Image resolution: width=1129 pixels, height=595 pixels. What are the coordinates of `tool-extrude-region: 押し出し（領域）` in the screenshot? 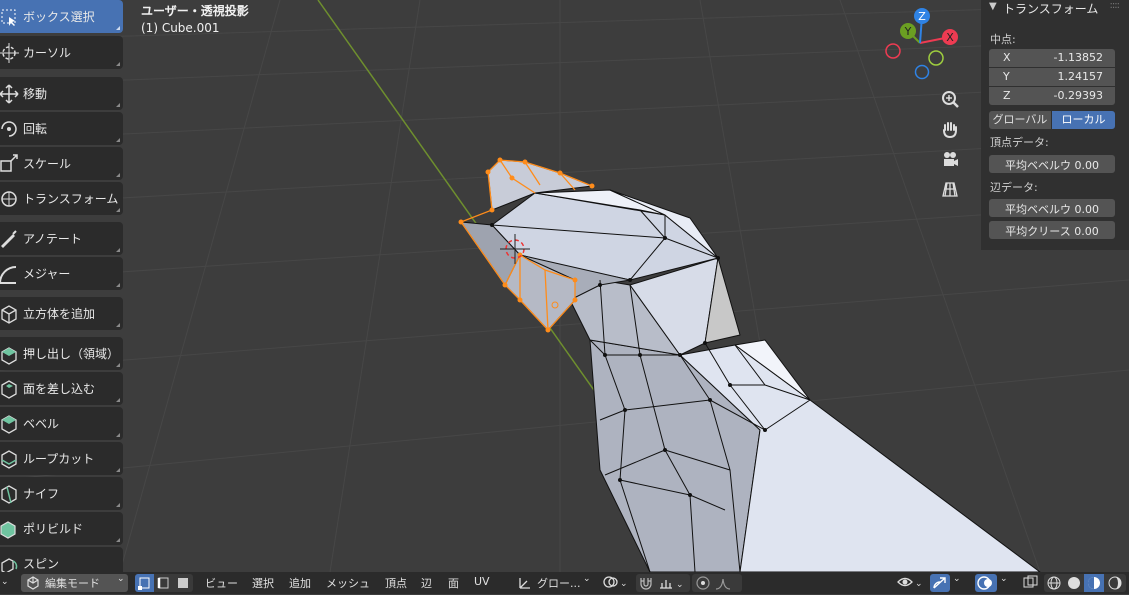 It's located at (61, 353).